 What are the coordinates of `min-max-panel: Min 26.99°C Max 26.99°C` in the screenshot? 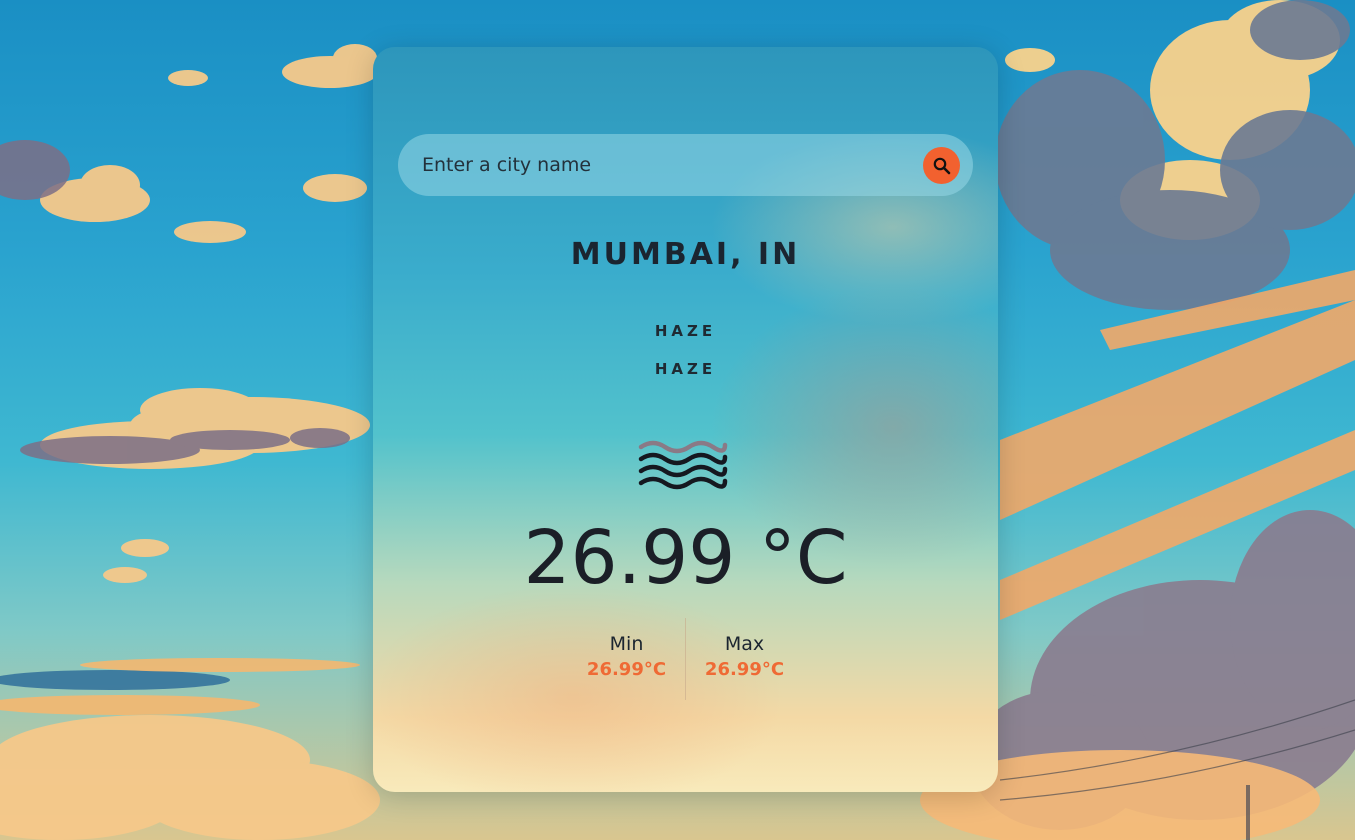 It's located at (685, 659).